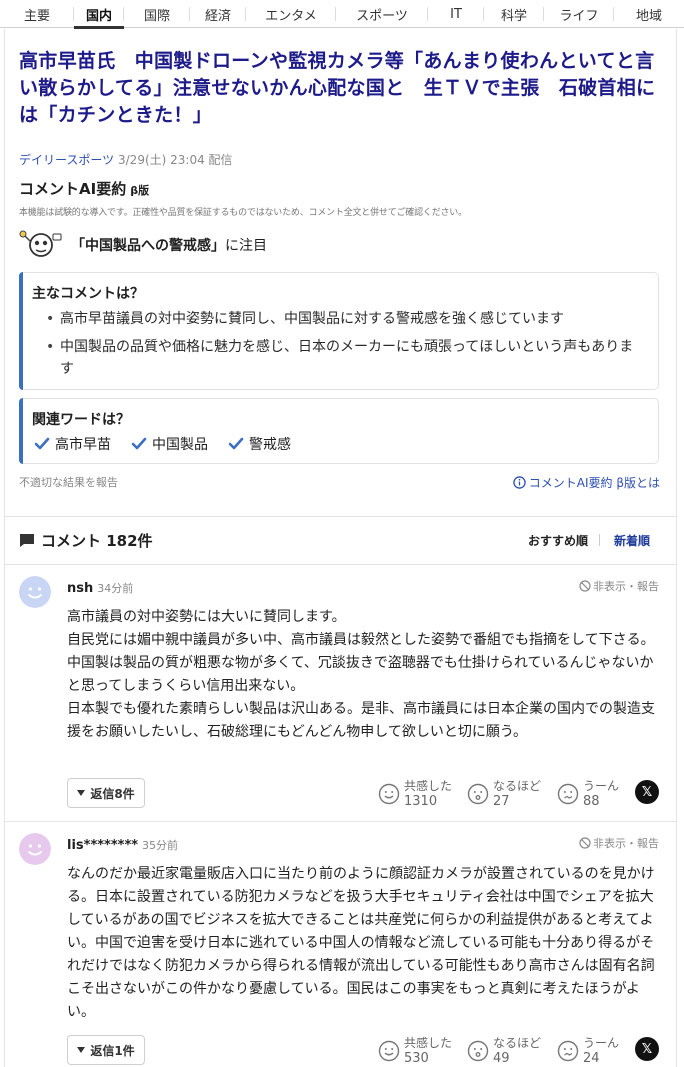 The width and height of the screenshot is (684, 1067). What do you see at coordinates (88, 294) in the screenshot?
I see `main-comments-heading: 主なコメントは？` at bounding box center [88, 294].